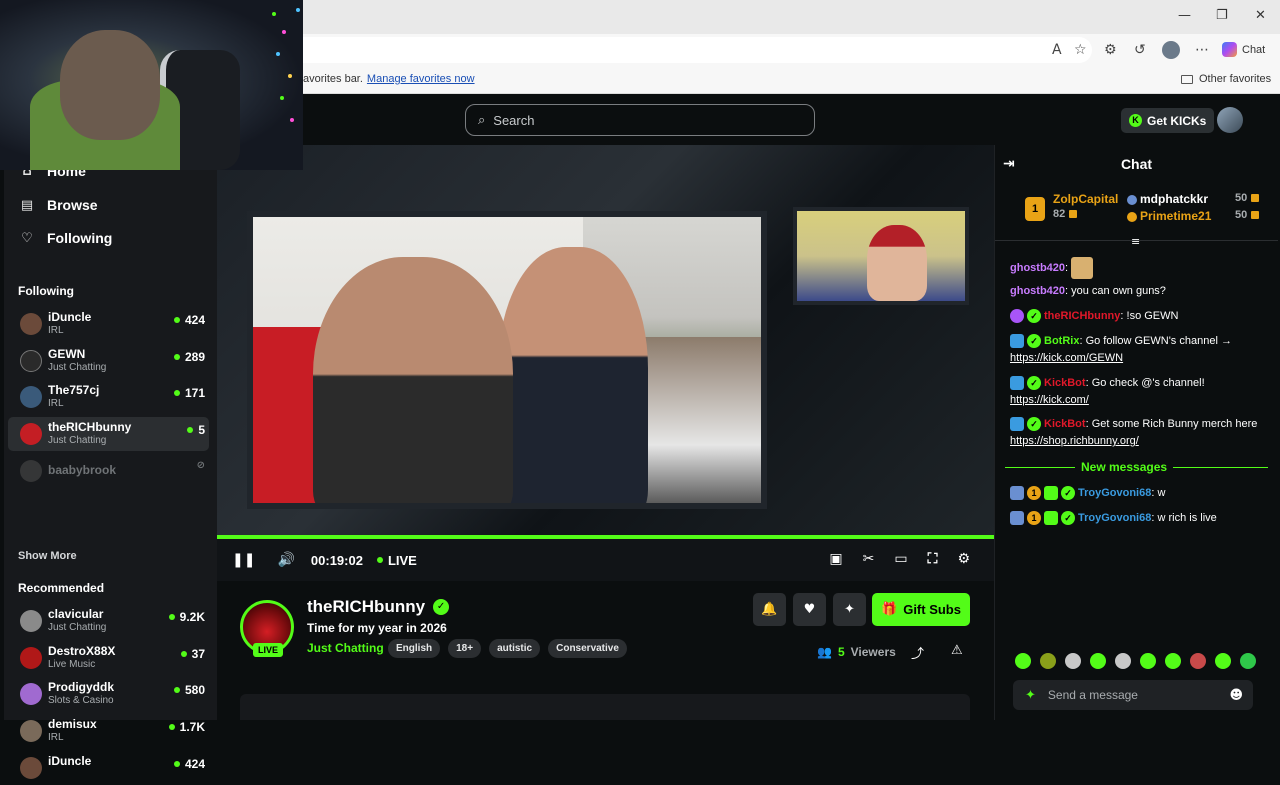 This screenshot has height=785, width=1280. Describe the element at coordinates (1247, 198) in the screenshot. I see `gifter-count: 50` at that location.